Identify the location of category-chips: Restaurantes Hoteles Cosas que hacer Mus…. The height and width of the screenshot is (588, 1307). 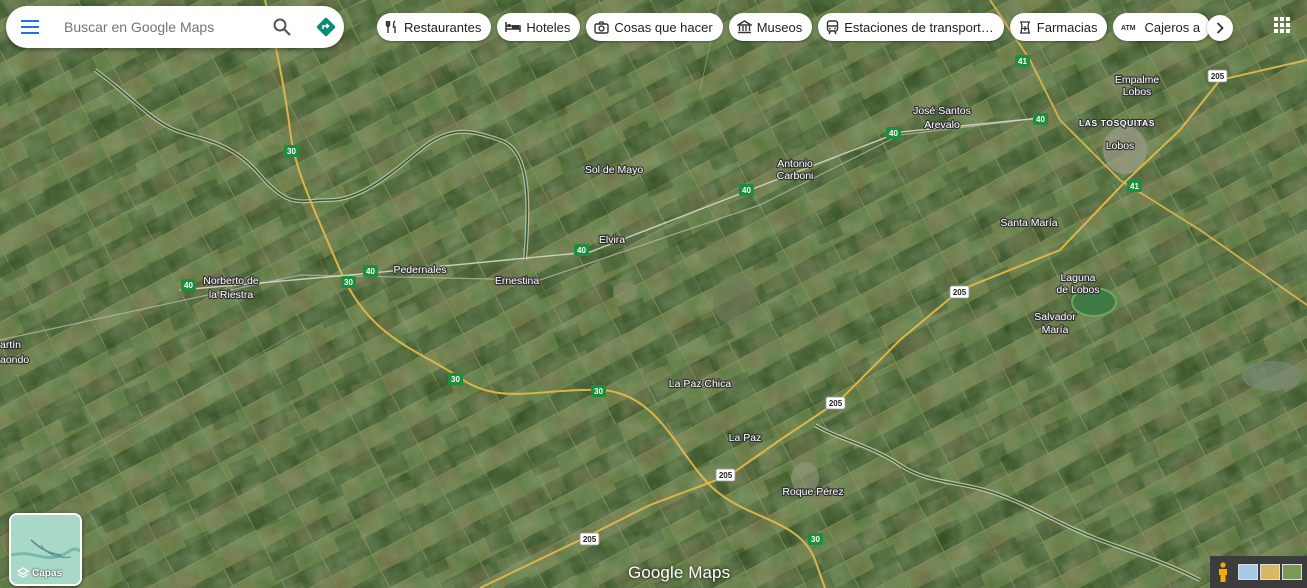
(806, 28).